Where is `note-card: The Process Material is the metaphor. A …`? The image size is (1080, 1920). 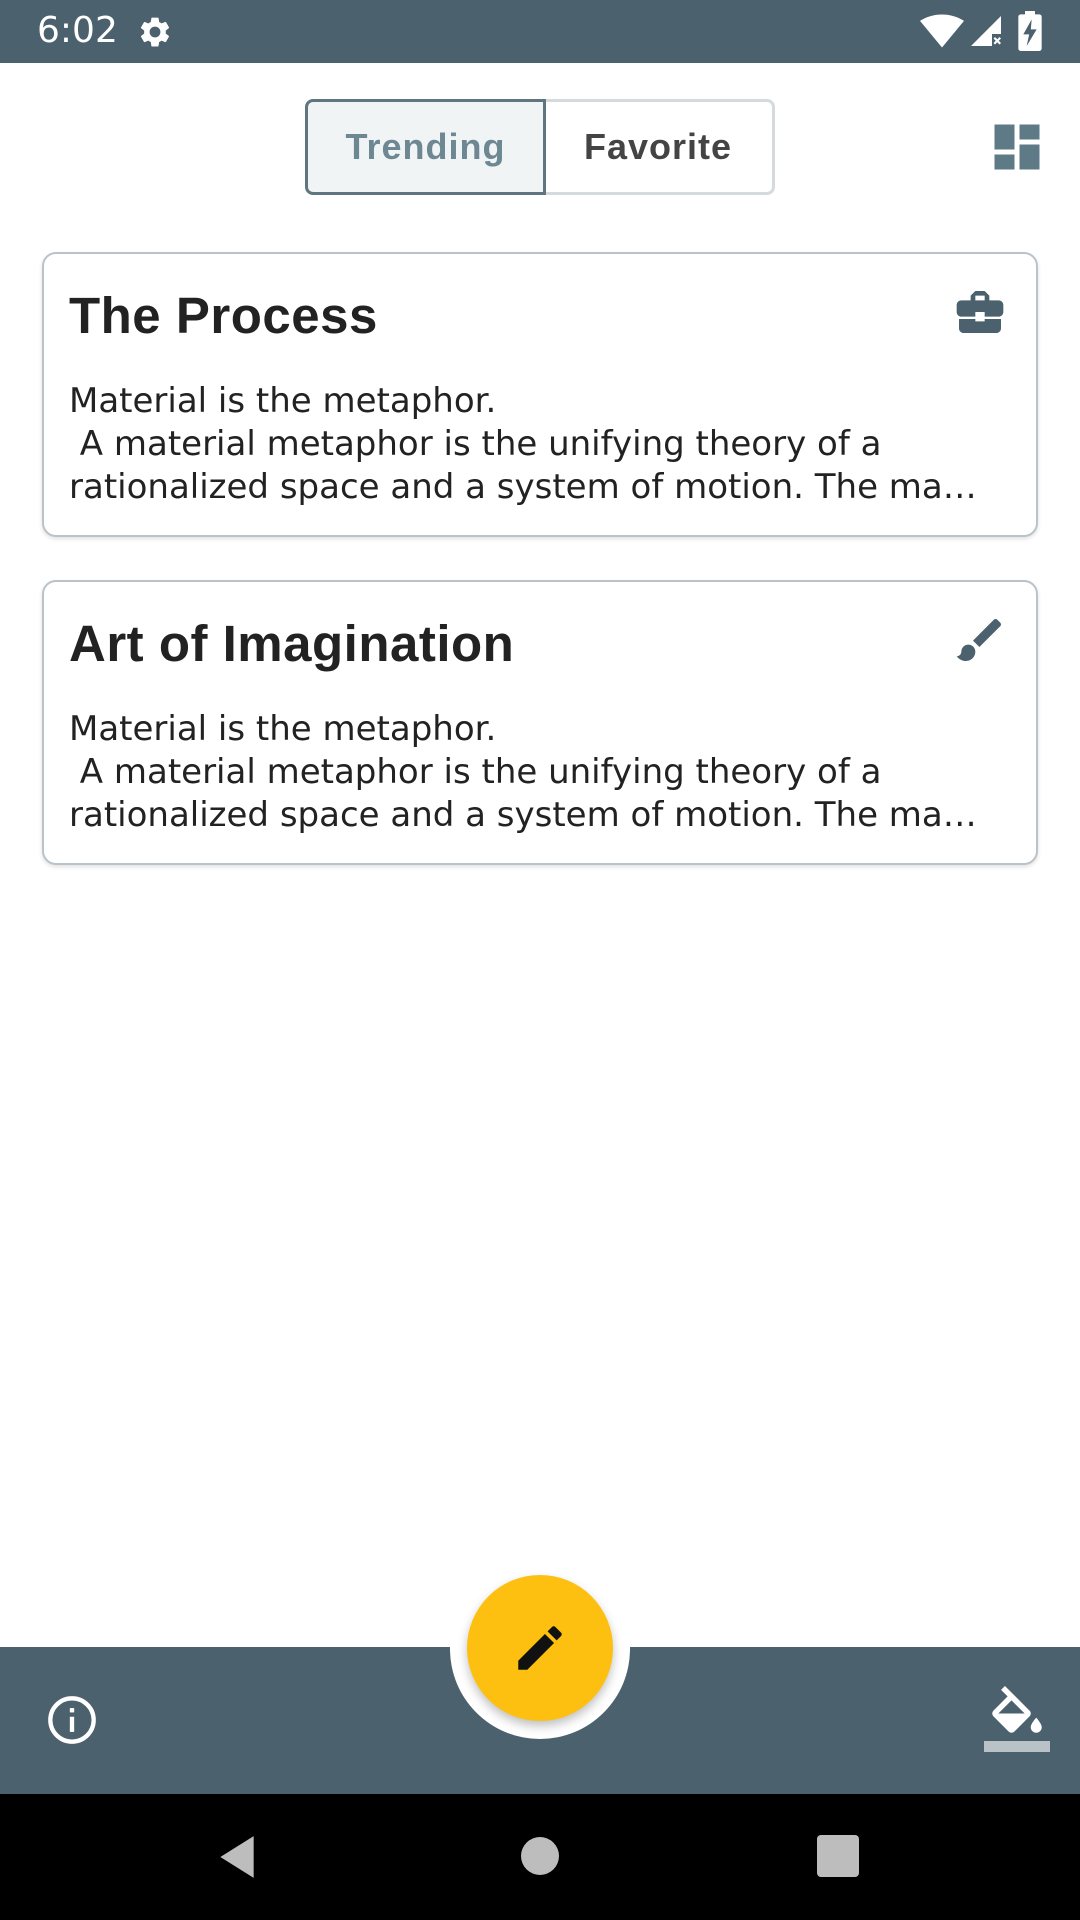 note-card: The Process Material is the metaphor. A … is located at coordinates (540, 394).